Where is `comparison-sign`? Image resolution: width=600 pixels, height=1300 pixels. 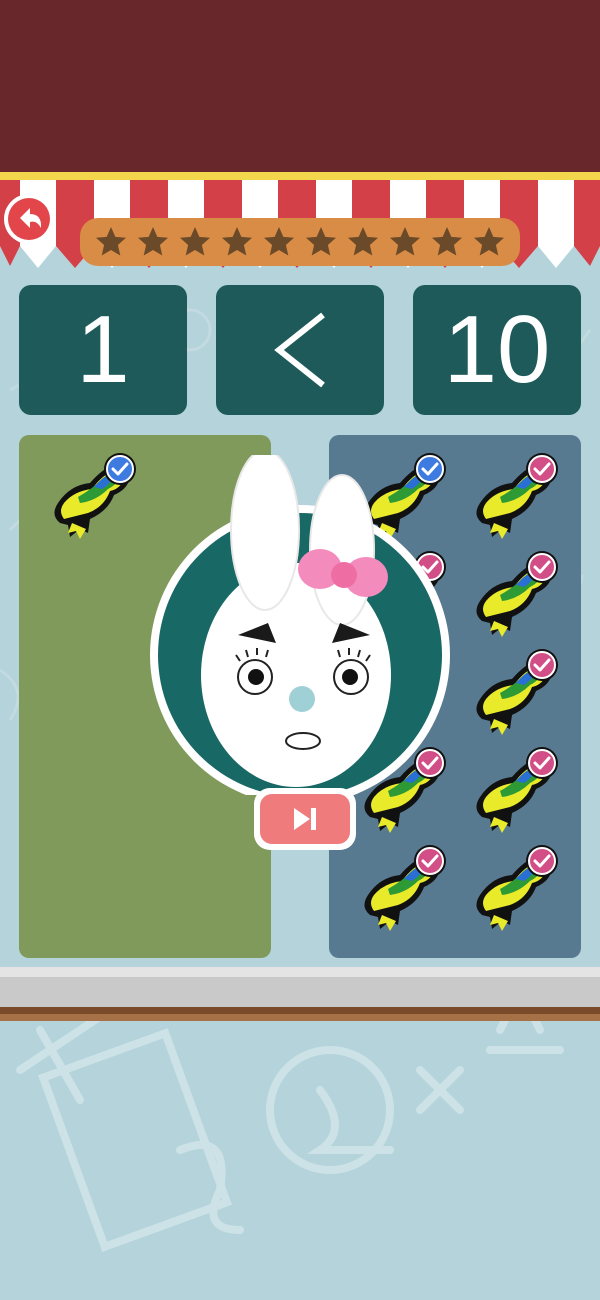
comparison-sign is located at coordinates (300, 350).